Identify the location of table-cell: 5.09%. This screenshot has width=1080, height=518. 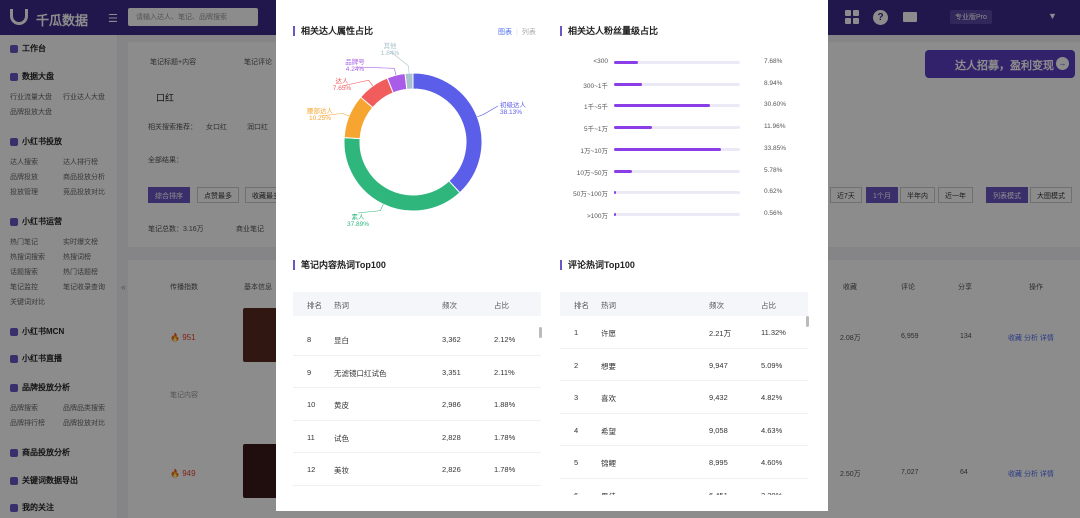
(772, 365).